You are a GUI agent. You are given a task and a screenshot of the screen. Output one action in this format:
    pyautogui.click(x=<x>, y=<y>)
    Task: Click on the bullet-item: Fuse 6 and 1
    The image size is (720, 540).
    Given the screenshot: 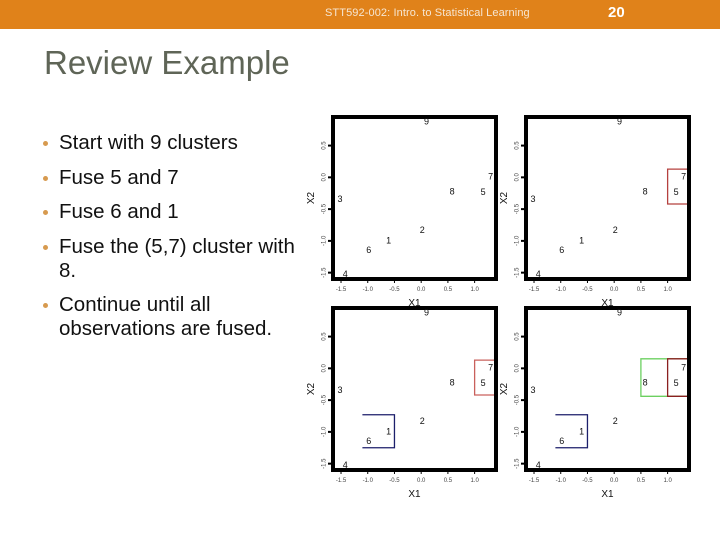 What is the action you would take?
    pyautogui.click(x=177, y=212)
    